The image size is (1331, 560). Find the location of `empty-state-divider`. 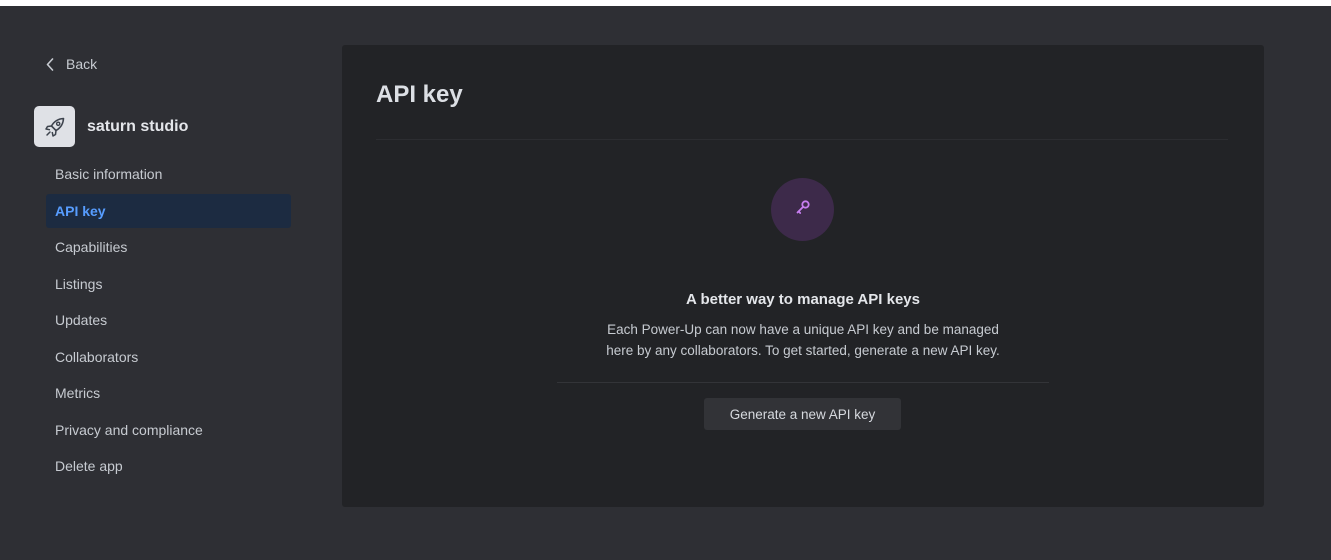

empty-state-divider is located at coordinates (803, 382).